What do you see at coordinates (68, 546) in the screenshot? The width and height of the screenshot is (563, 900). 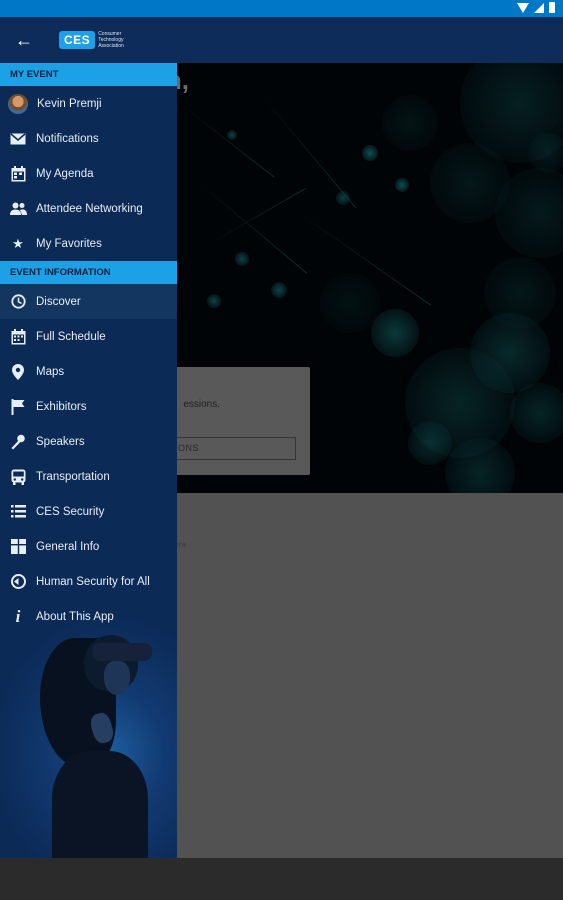 I see `nav-item-label: General Info` at bounding box center [68, 546].